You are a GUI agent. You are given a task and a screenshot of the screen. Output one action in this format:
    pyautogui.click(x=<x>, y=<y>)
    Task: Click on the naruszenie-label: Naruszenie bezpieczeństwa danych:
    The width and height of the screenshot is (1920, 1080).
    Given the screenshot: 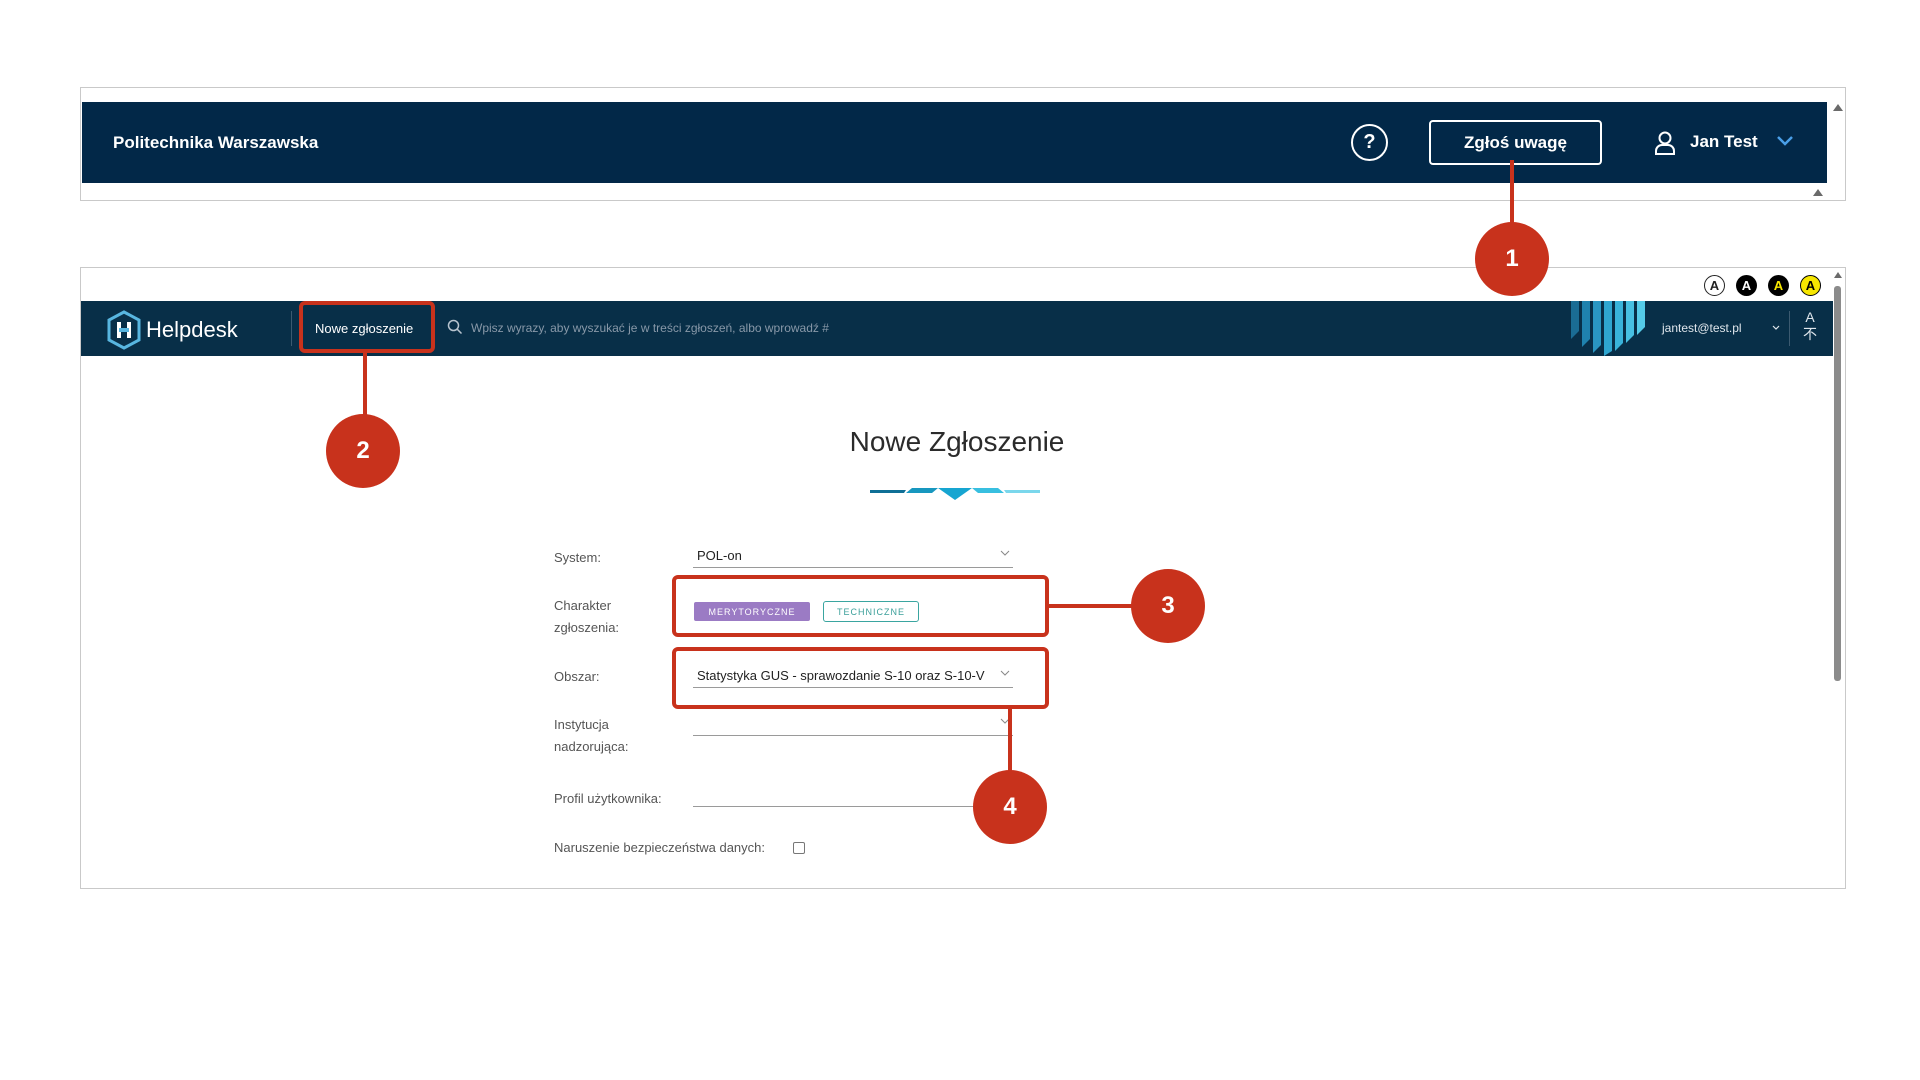 What is the action you would take?
    pyautogui.click(x=660, y=847)
    